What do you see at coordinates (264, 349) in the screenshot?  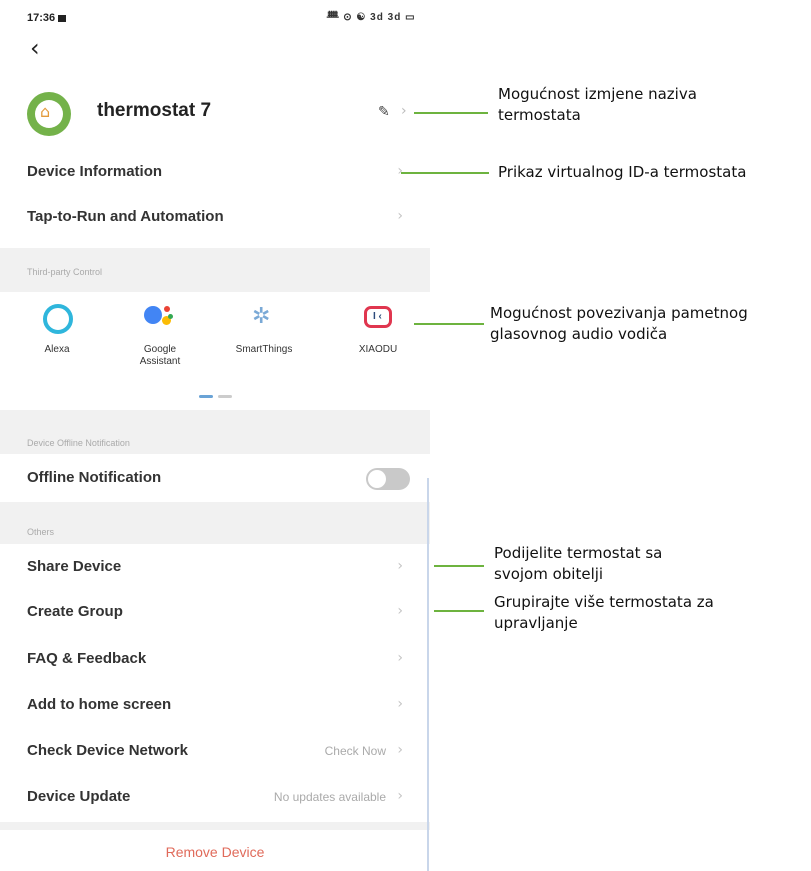 I see `smartthings-label: SmartThings` at bounding box center [264, 349].